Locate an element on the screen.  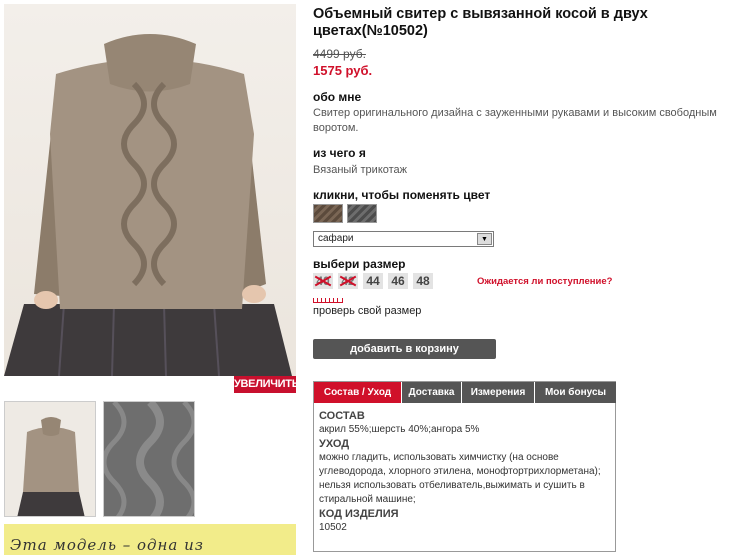
composition-text: акрил 55%;шерсть 40%;ангора 5% is located at coordinates (399, 429).